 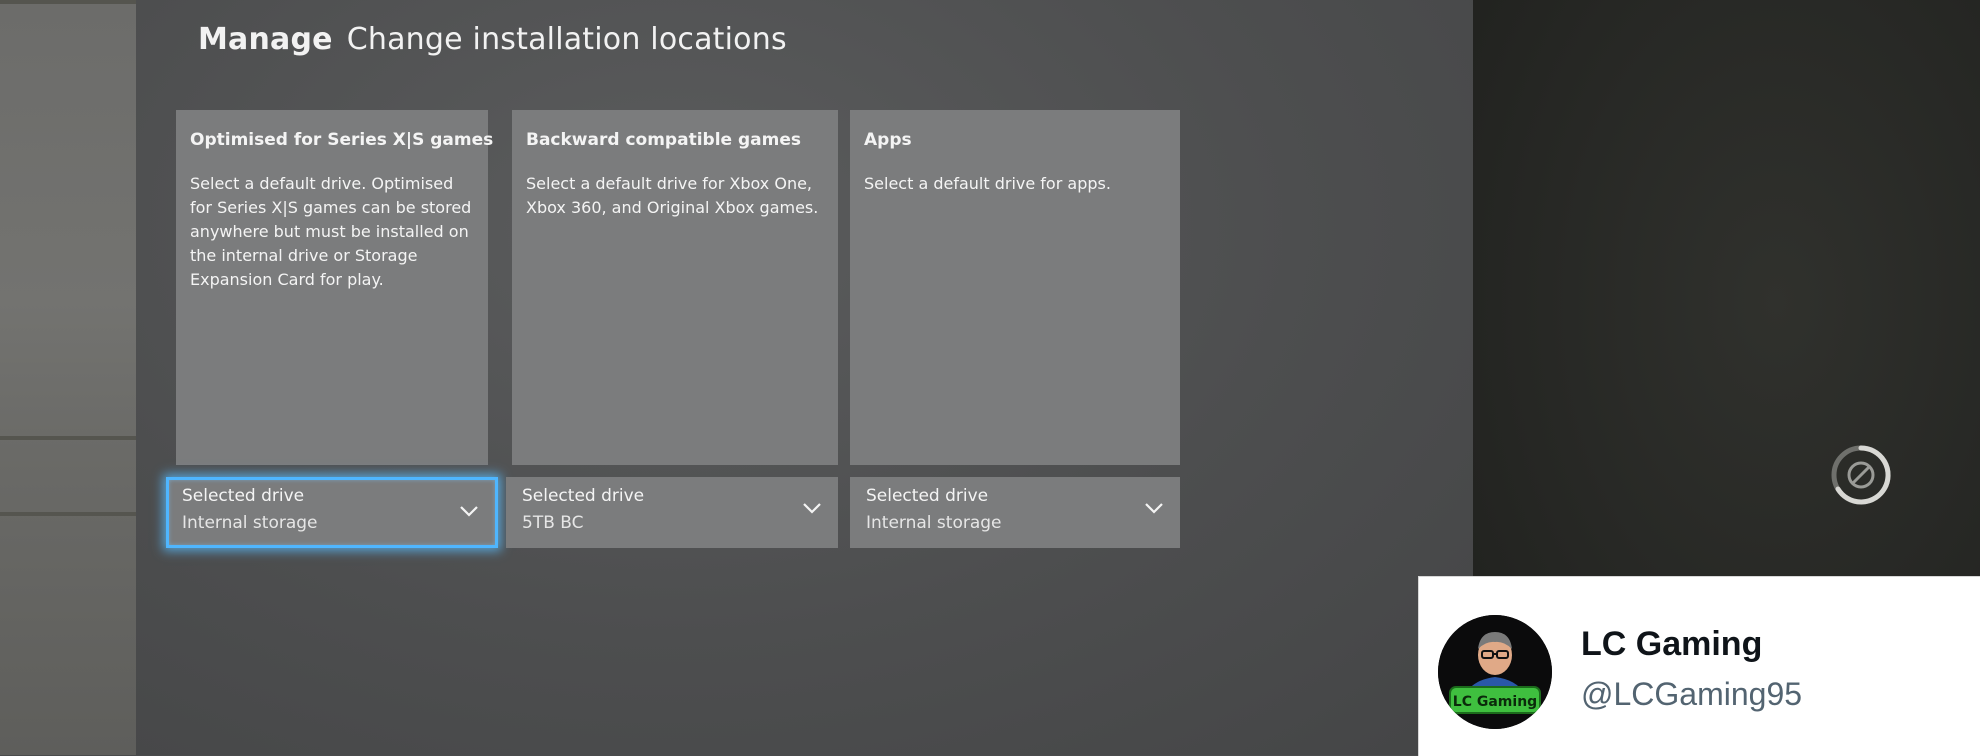 What do you see at coordinates (1692, 694) in the screenshot?
I see `profile-handle: @LCGaming95` at bounding box center [1692, 694].